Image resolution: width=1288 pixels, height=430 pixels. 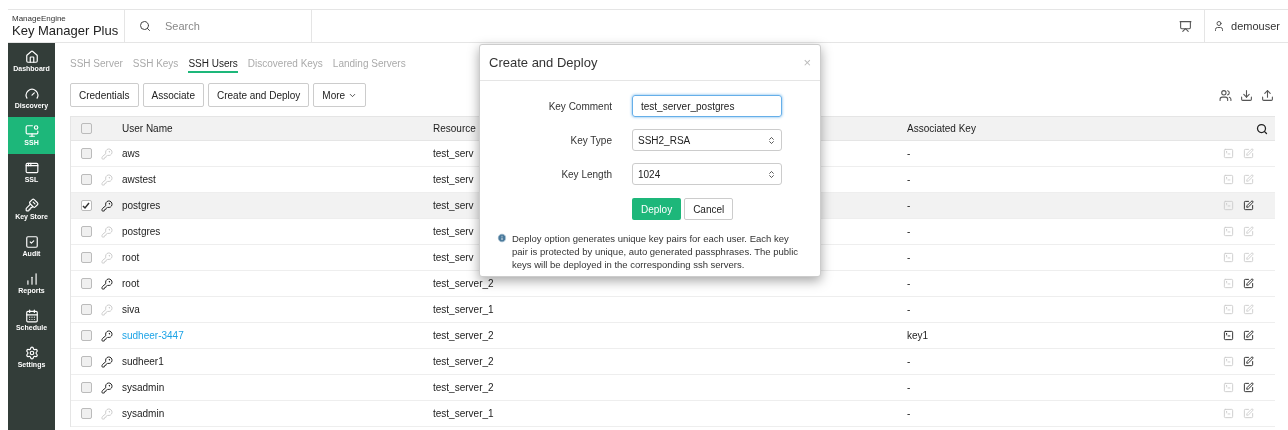 What do you see at coordinates (39, 18) in the screenshot?
I see `brand-subtitle: ManageEngine` at bounding box center [39, 18].